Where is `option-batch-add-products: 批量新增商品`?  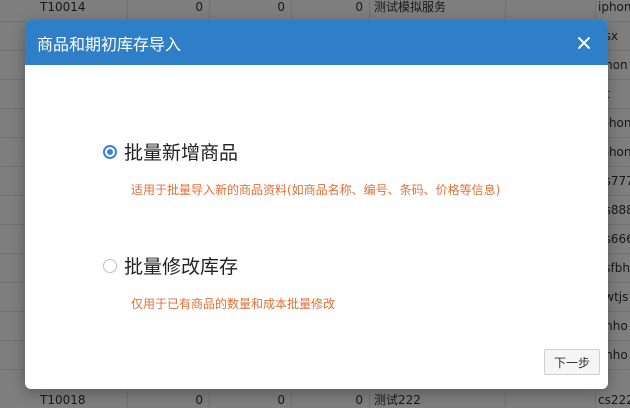 option-batch-add-products: 批量新增商品 is located at coordinates (170, 151).